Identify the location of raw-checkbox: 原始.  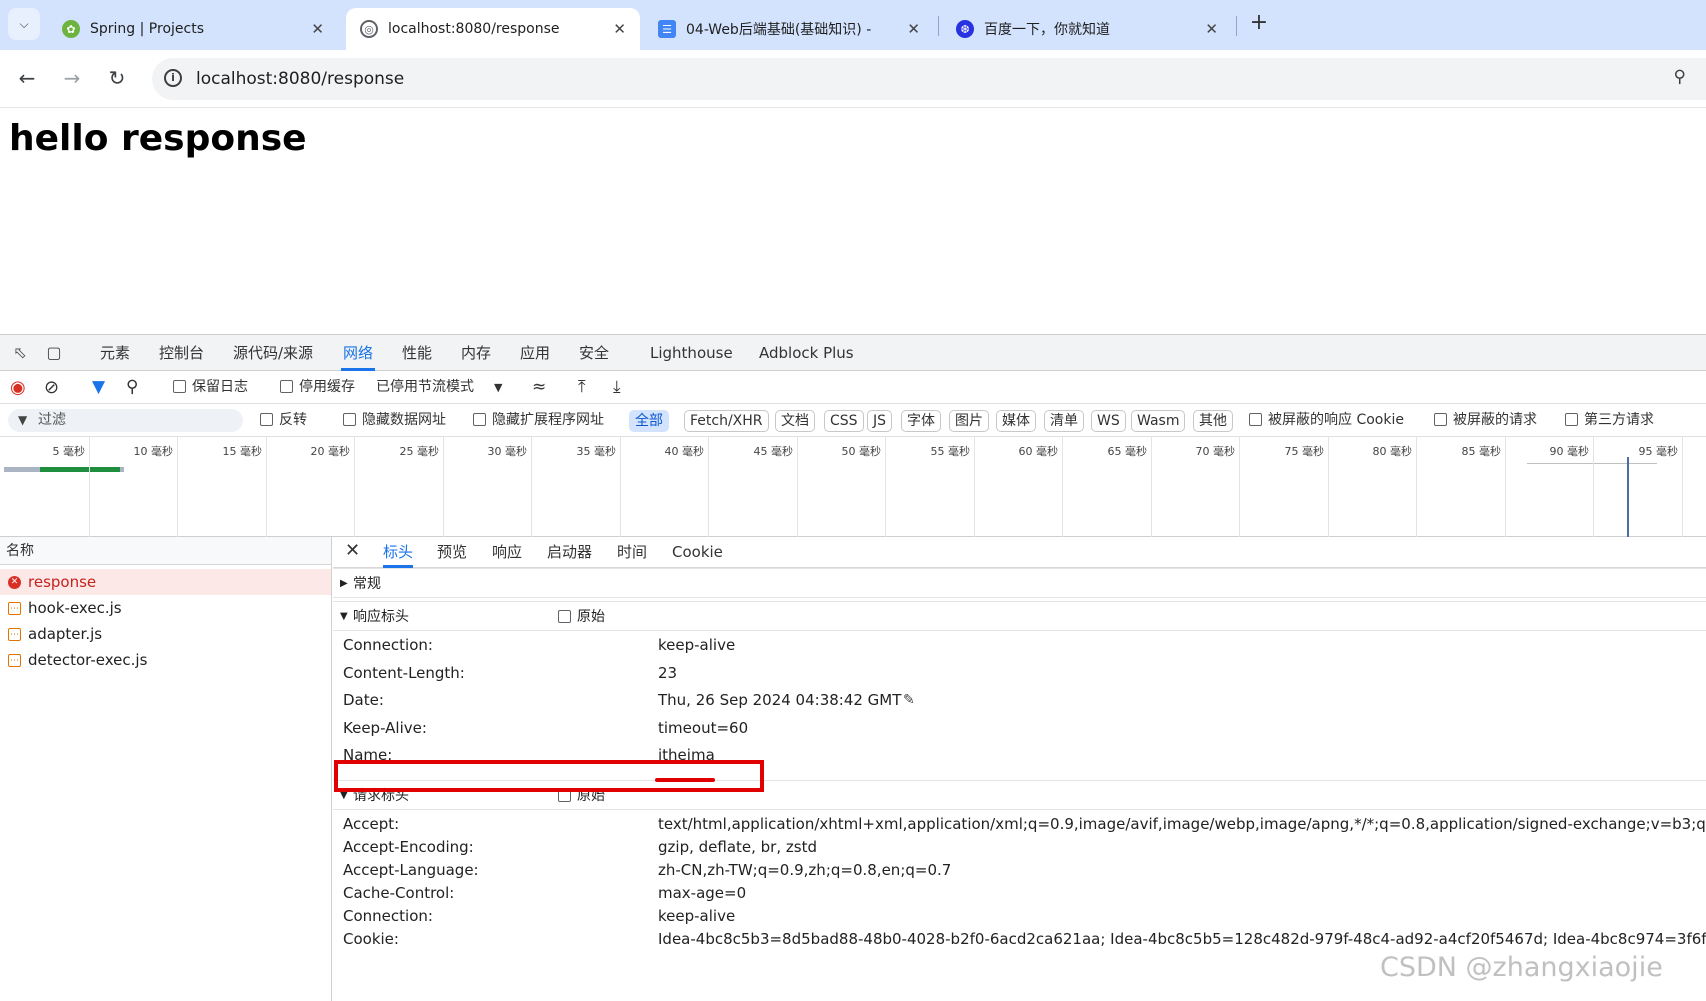
(581, 617).